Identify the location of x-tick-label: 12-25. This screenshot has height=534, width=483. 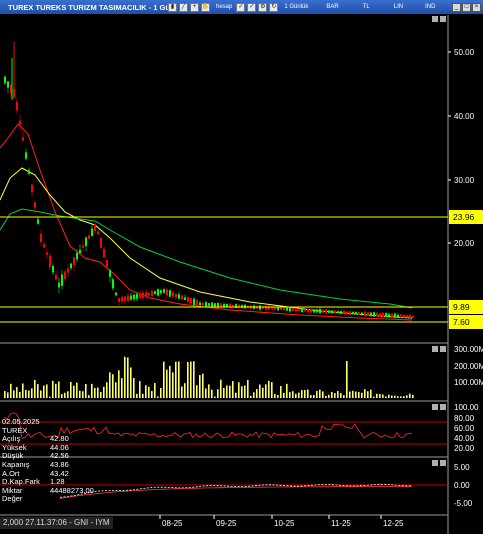
(393, 523).